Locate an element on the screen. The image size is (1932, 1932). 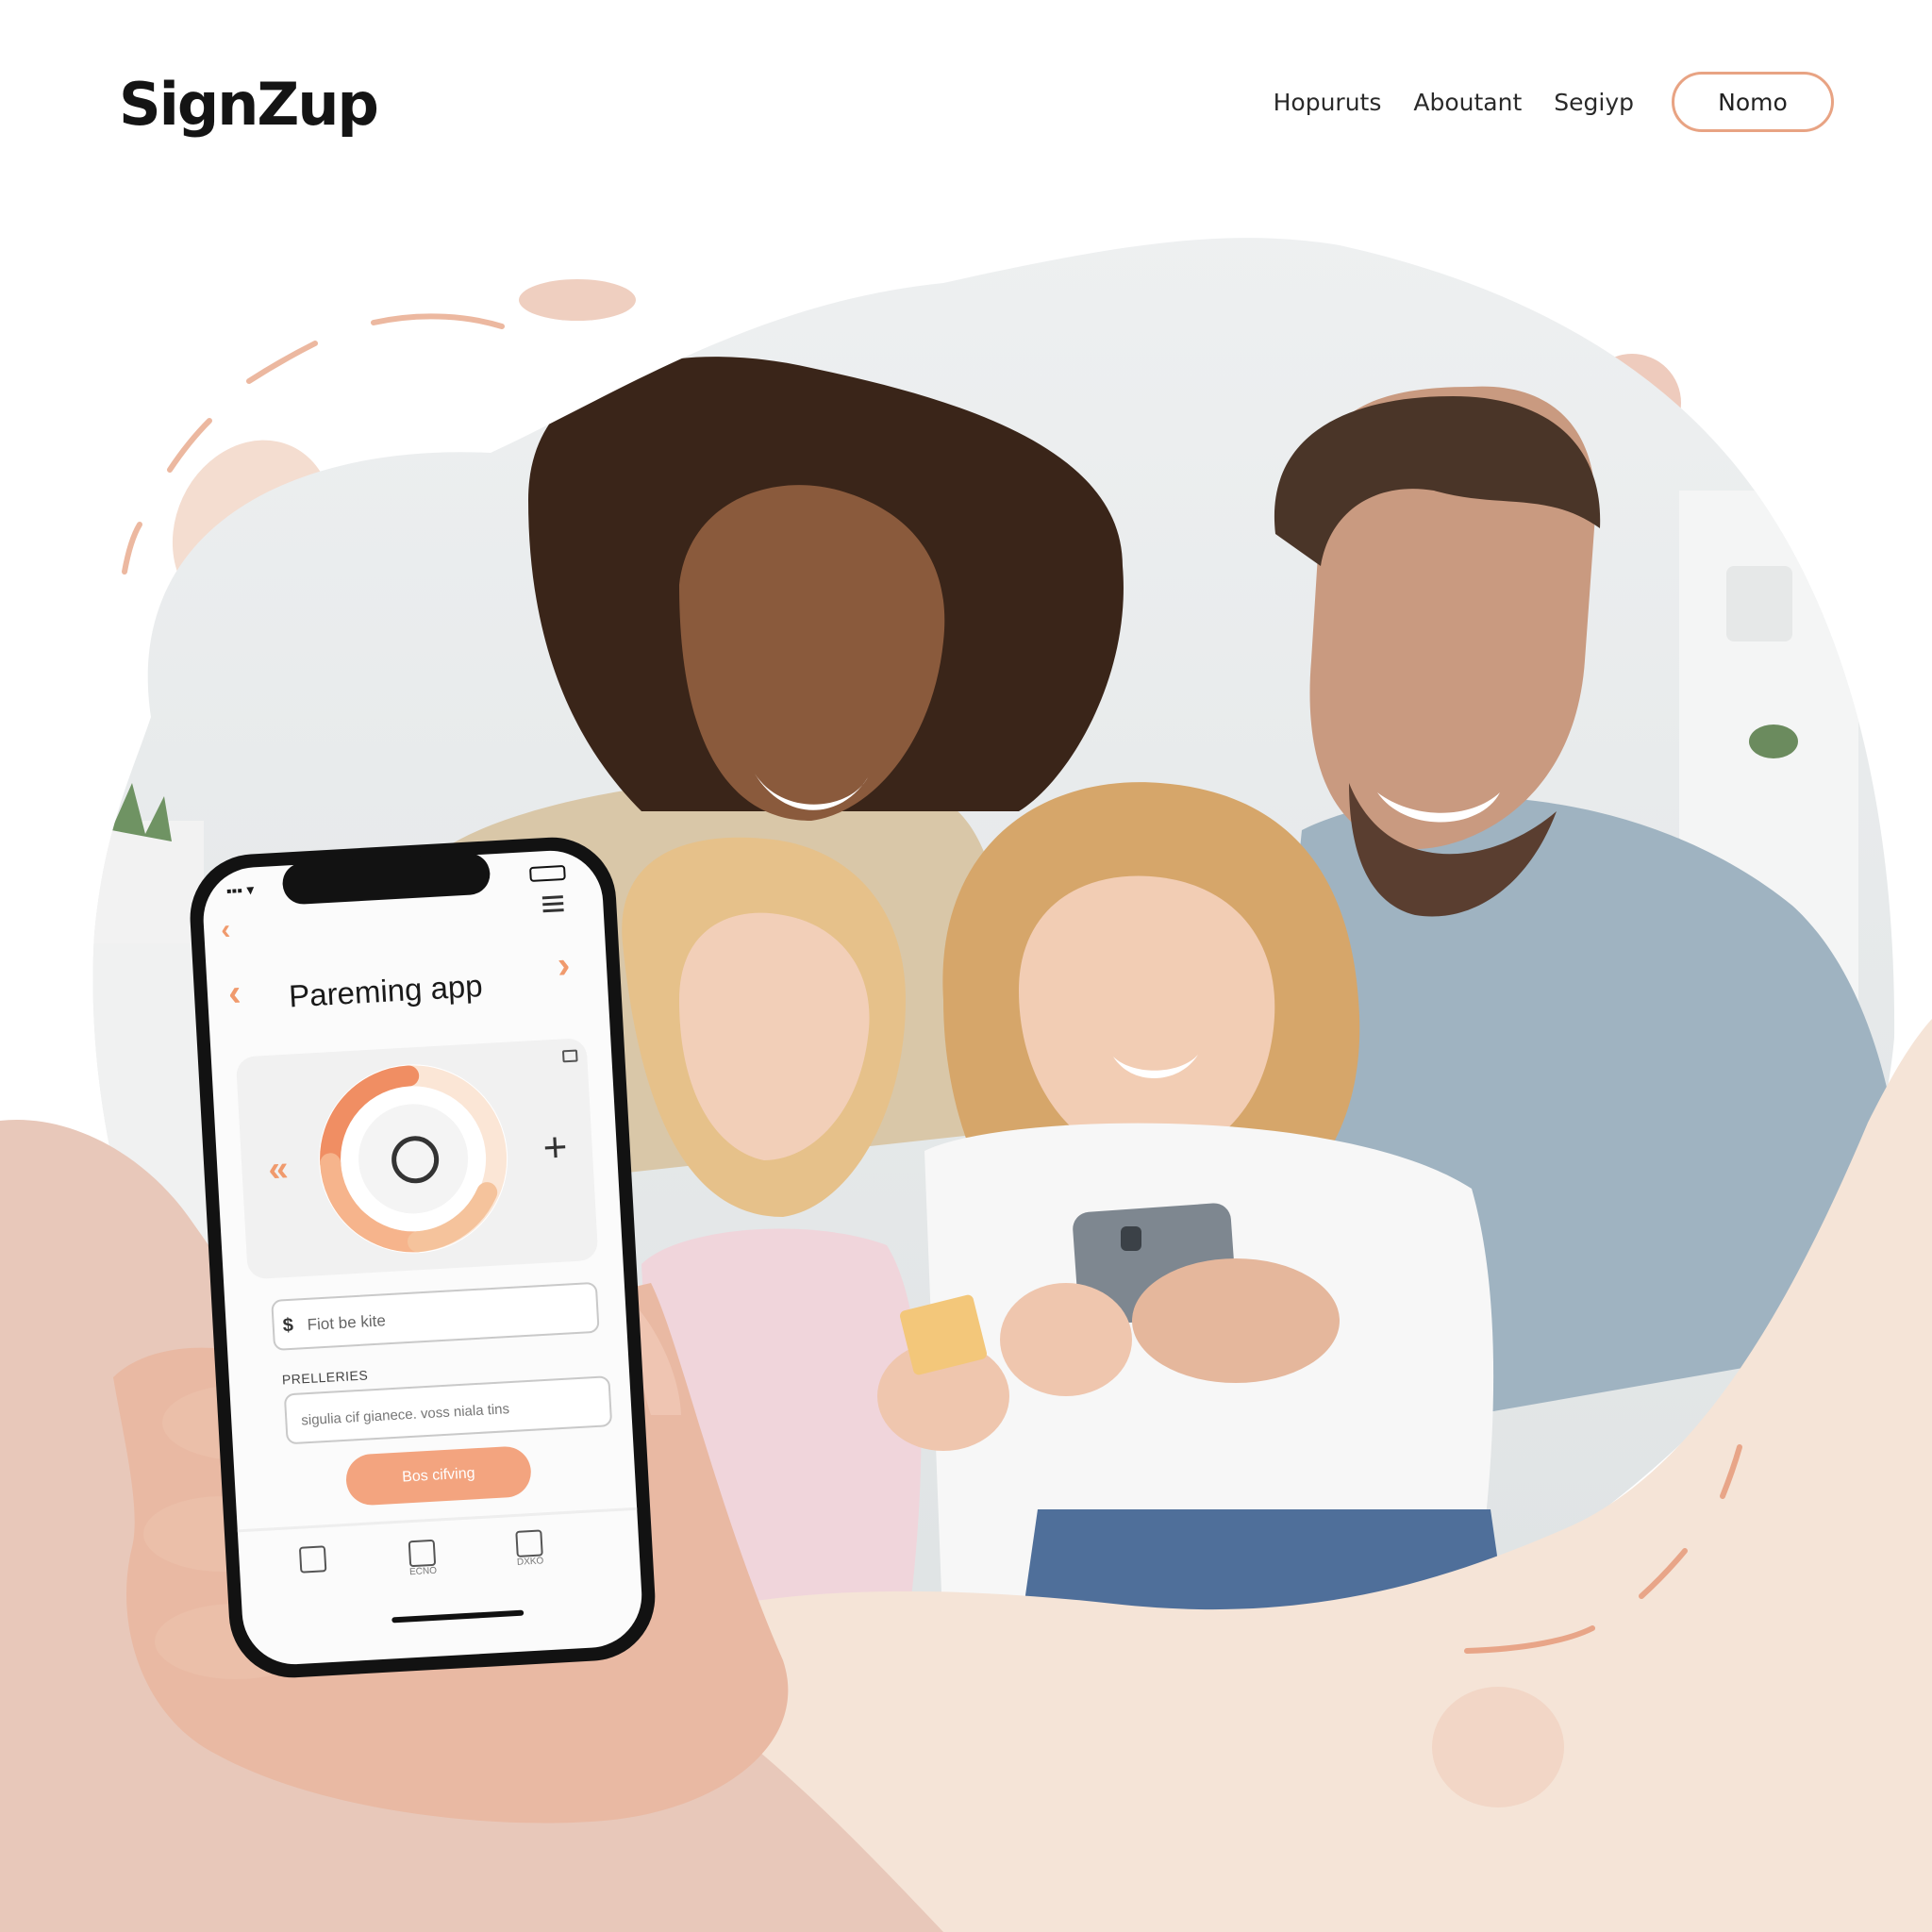
app-title: Pareming app is located at coordinates (386, 991).